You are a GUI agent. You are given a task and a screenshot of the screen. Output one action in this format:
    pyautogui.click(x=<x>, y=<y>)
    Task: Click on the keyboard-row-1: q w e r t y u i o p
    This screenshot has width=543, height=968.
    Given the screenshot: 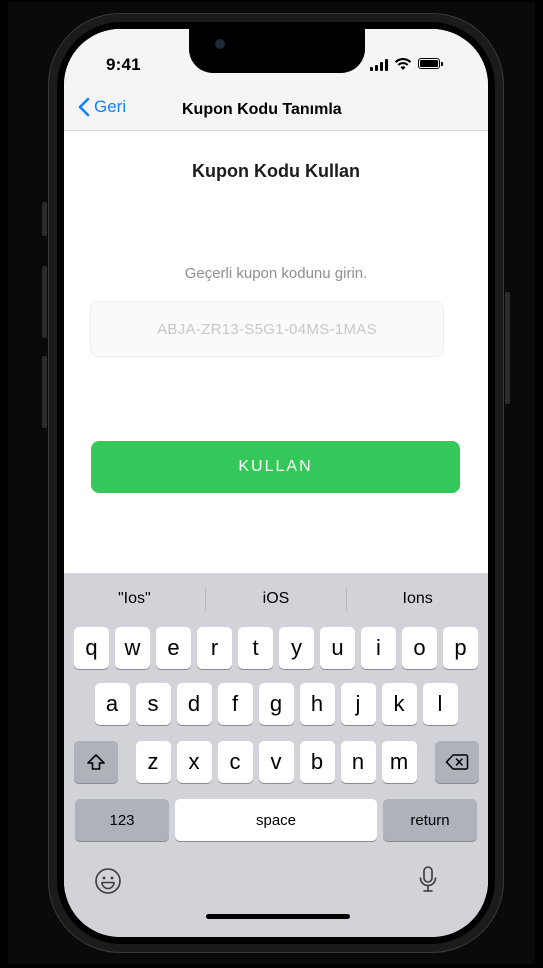 What is the action you would take?
    pyautogui.click(x=276, y=648)
    